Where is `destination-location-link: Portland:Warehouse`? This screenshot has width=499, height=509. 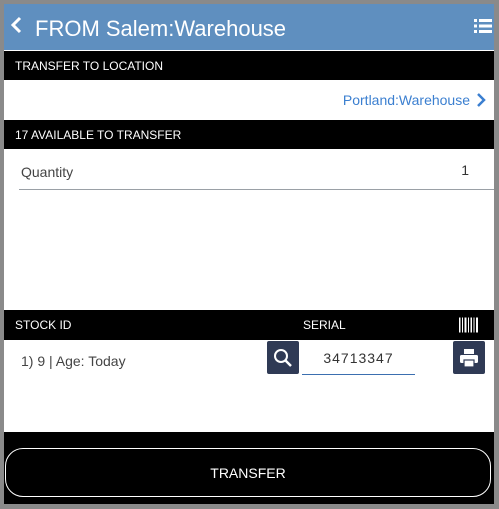 destination-location-link: Portland:Warehouse is located at coordinates (414, 100).